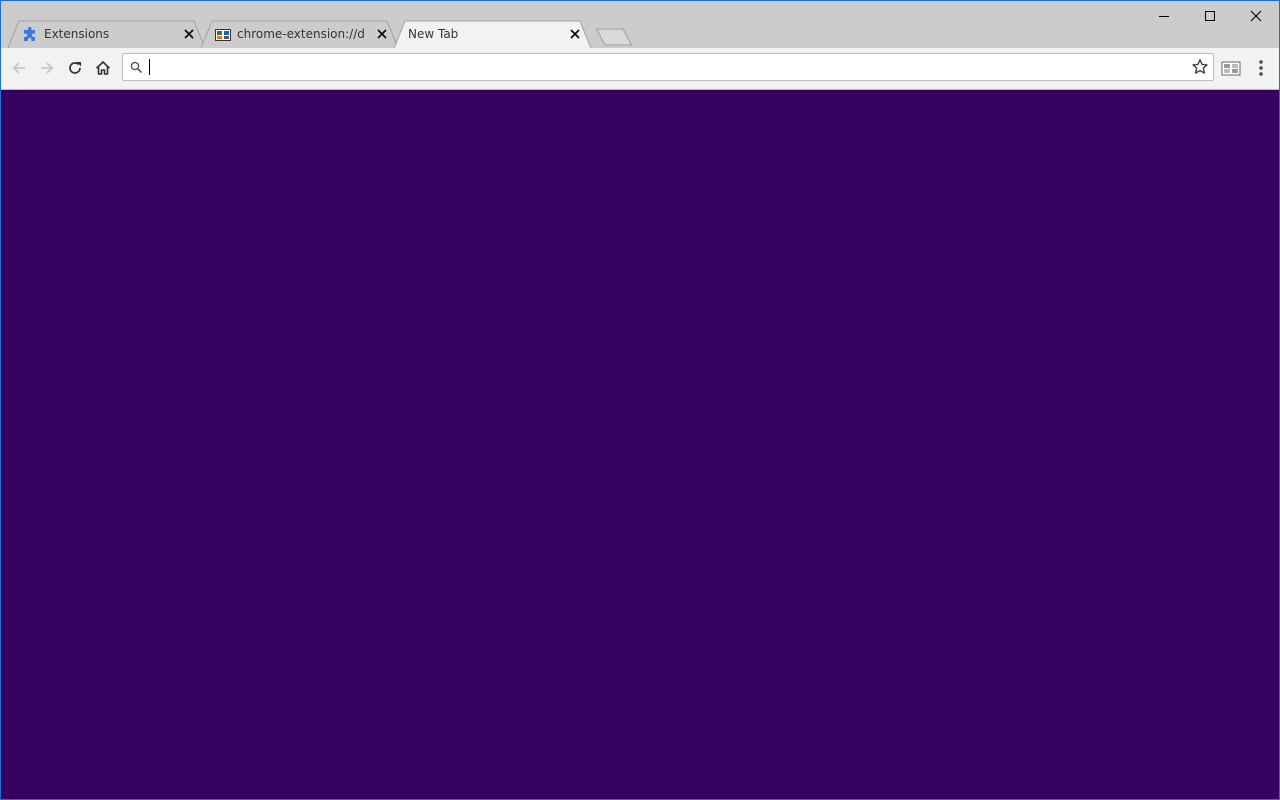 The height and width of the screenshot is (800, 1280). I want to click on toolbar, so click(640, 69).